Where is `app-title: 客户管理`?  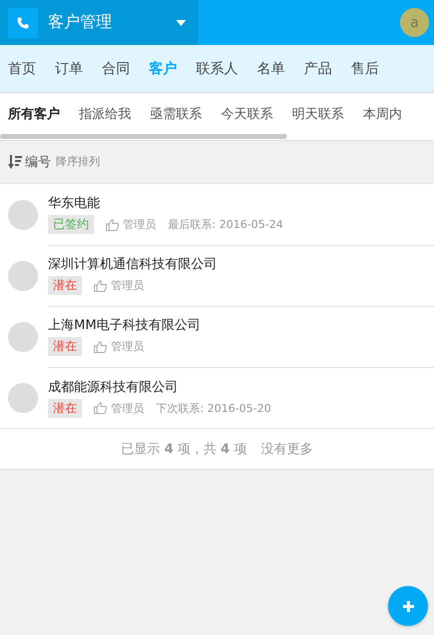
app-title: 客户管理 is located at coordinates (80, 22).